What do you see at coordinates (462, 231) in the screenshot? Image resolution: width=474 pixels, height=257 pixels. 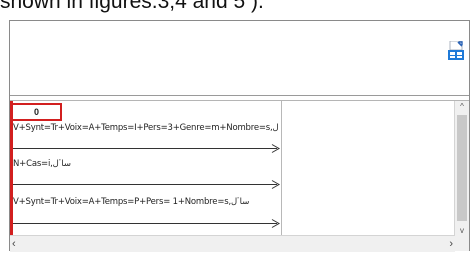 I see `scroll-down-button: v` at bounding box center [462, 231].